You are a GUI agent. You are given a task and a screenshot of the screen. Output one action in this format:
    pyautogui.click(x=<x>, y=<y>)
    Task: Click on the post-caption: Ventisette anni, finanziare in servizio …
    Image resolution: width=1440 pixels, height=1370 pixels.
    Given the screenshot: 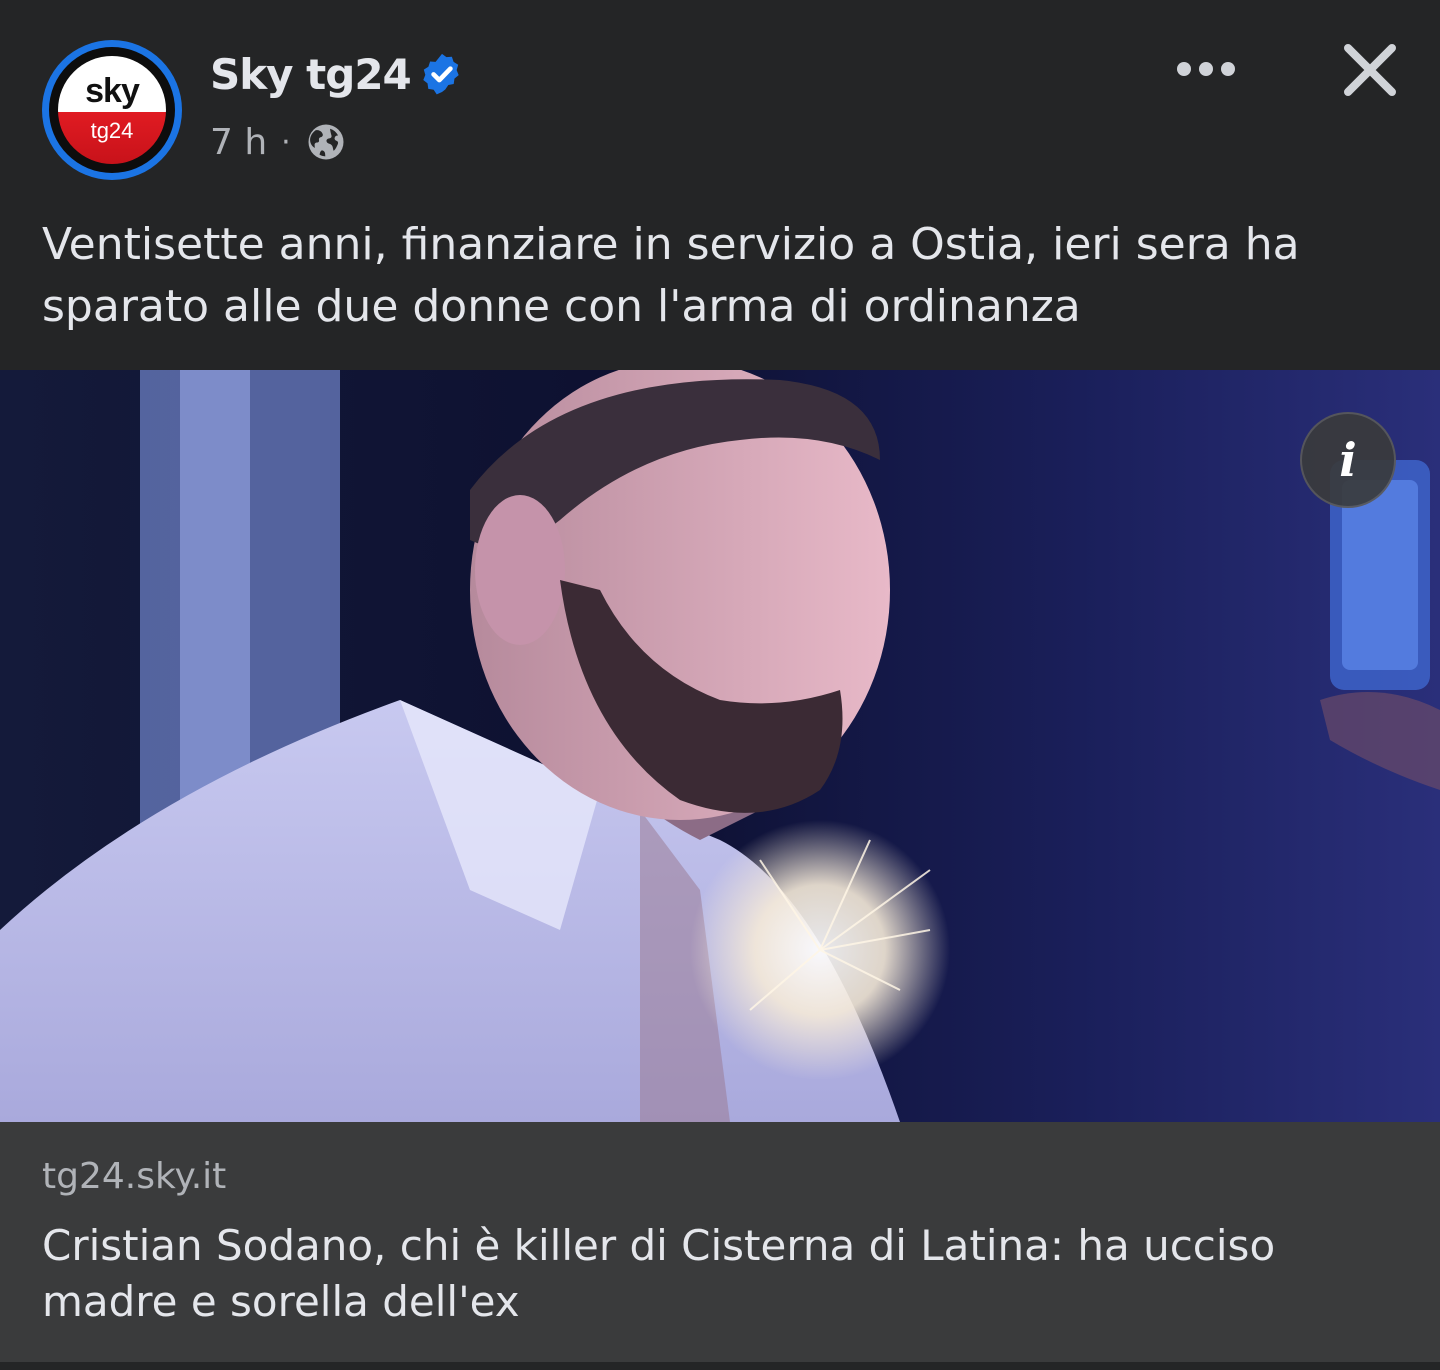 What is the action you would take?
    pyautogui.click(x=671, y=275)
    